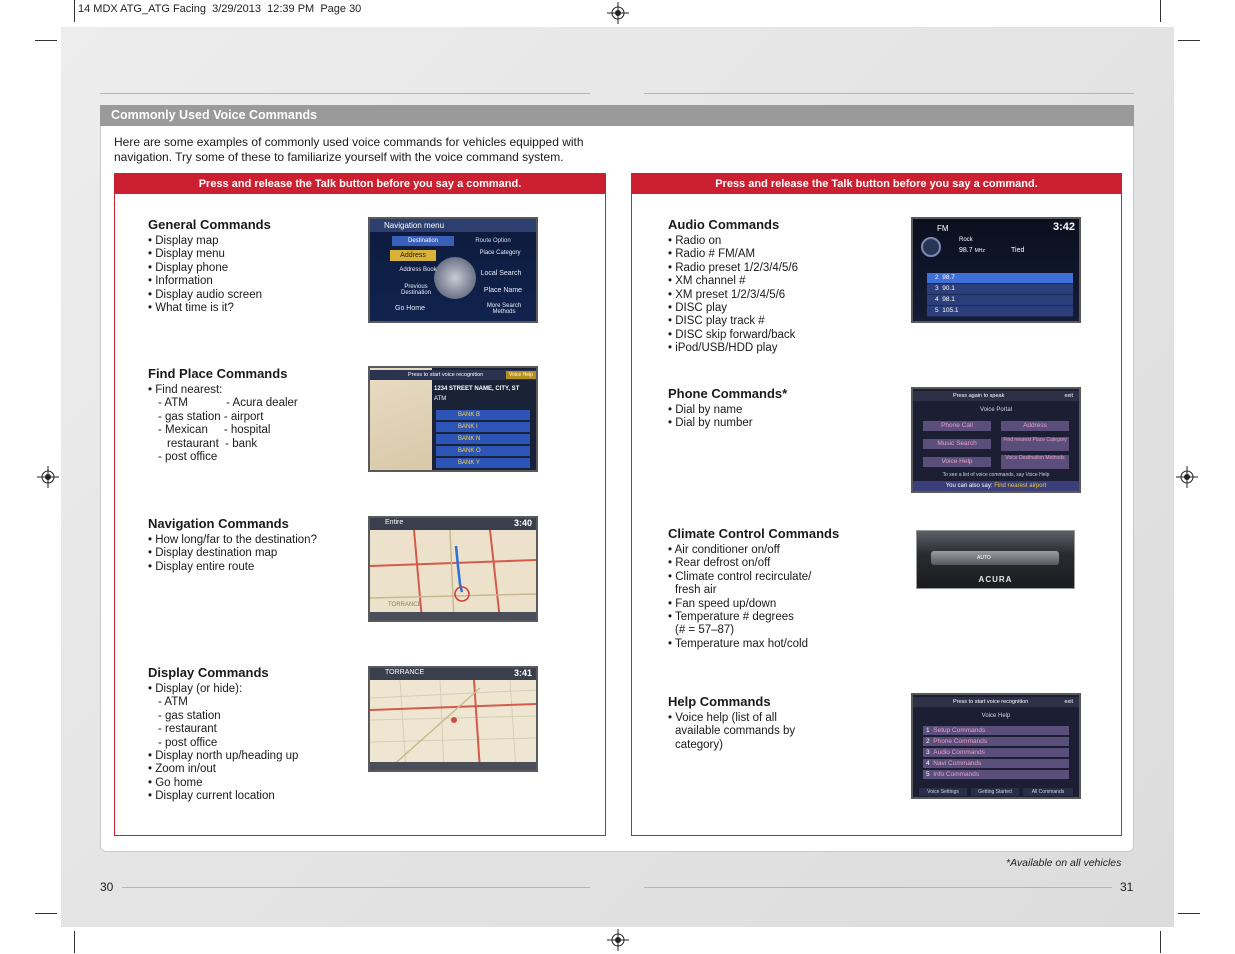 Image resolution: width=1235 pixels, height=954 pixels. What do you see at coordinates (733, 308) in the screenshot?
I see `list-item: DISC play` at bounding box center [733, 308].